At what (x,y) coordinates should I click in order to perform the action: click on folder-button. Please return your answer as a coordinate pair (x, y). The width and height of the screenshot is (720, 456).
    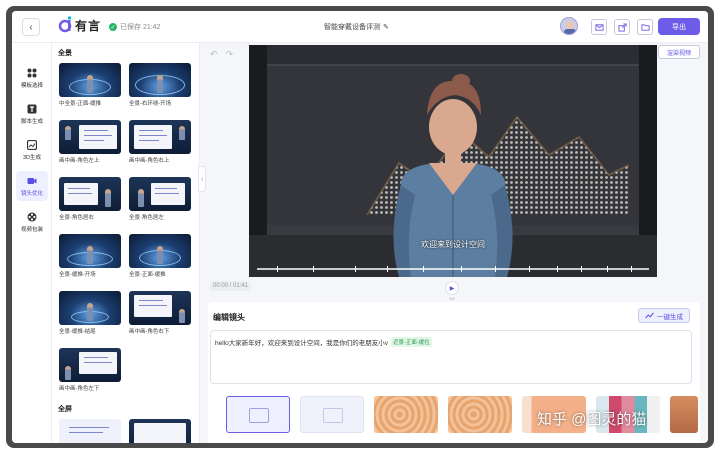
    Looking at the image, I should click on (645, 27).